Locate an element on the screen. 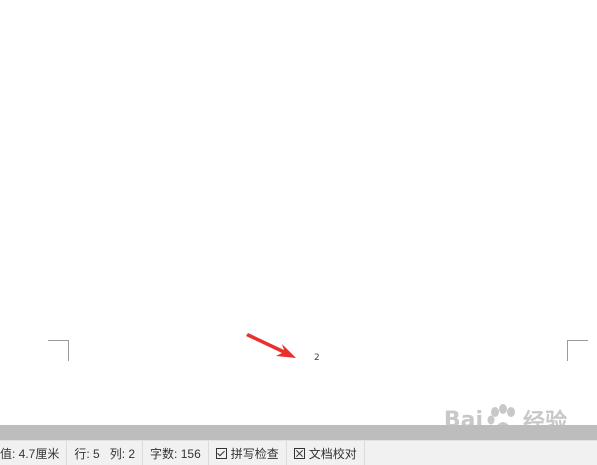 The height and width of the screenshot is (465, 597). margin-corner-mark-right is located at coordinates (577, 350).